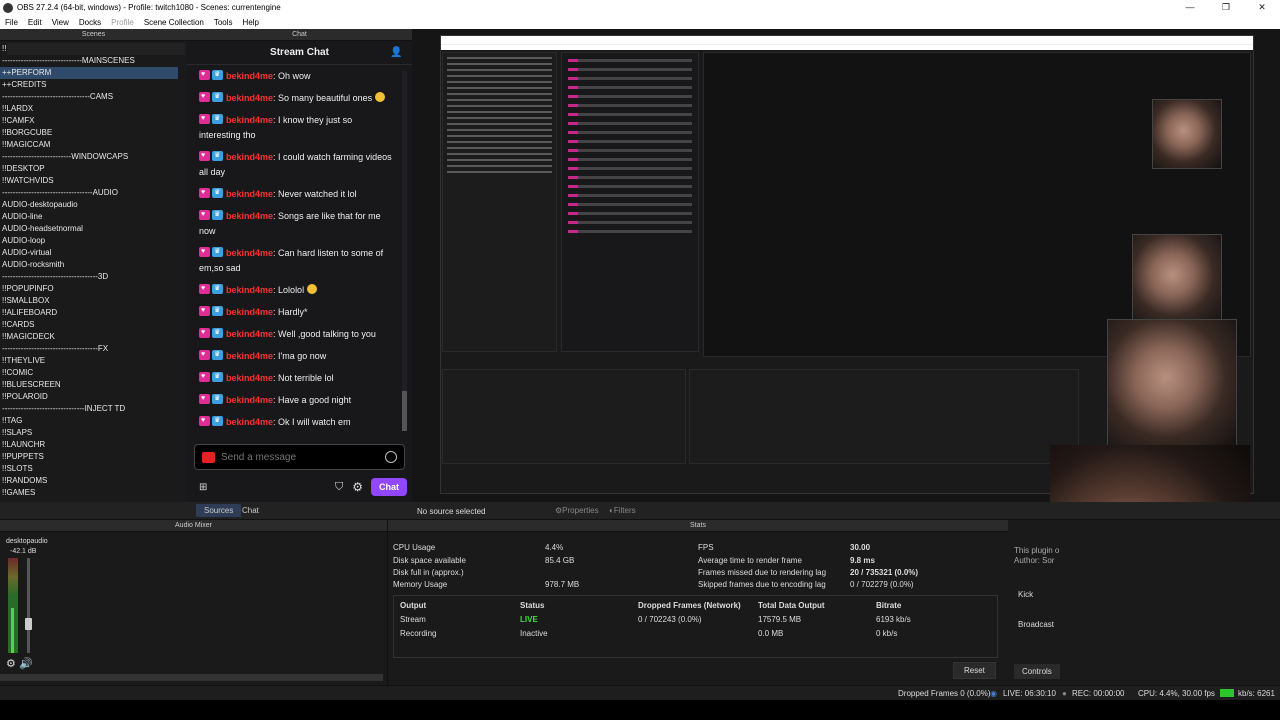  Describe the element at coordinates (89, 409) in the screenshot. I see `scene-item: -------------------------------INJECT TD` at that location.